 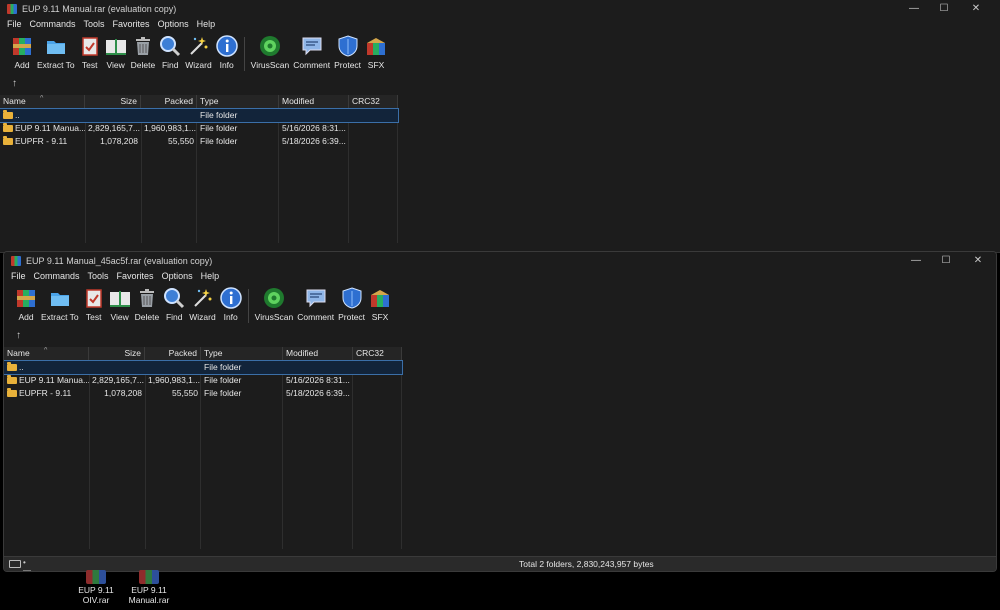 What do you see at coordinates (99, 8) in the screenshot?
I see `window-title: EUP 9.11 Manual.rar (evaluation copy)` at bounding box center [99, 8].